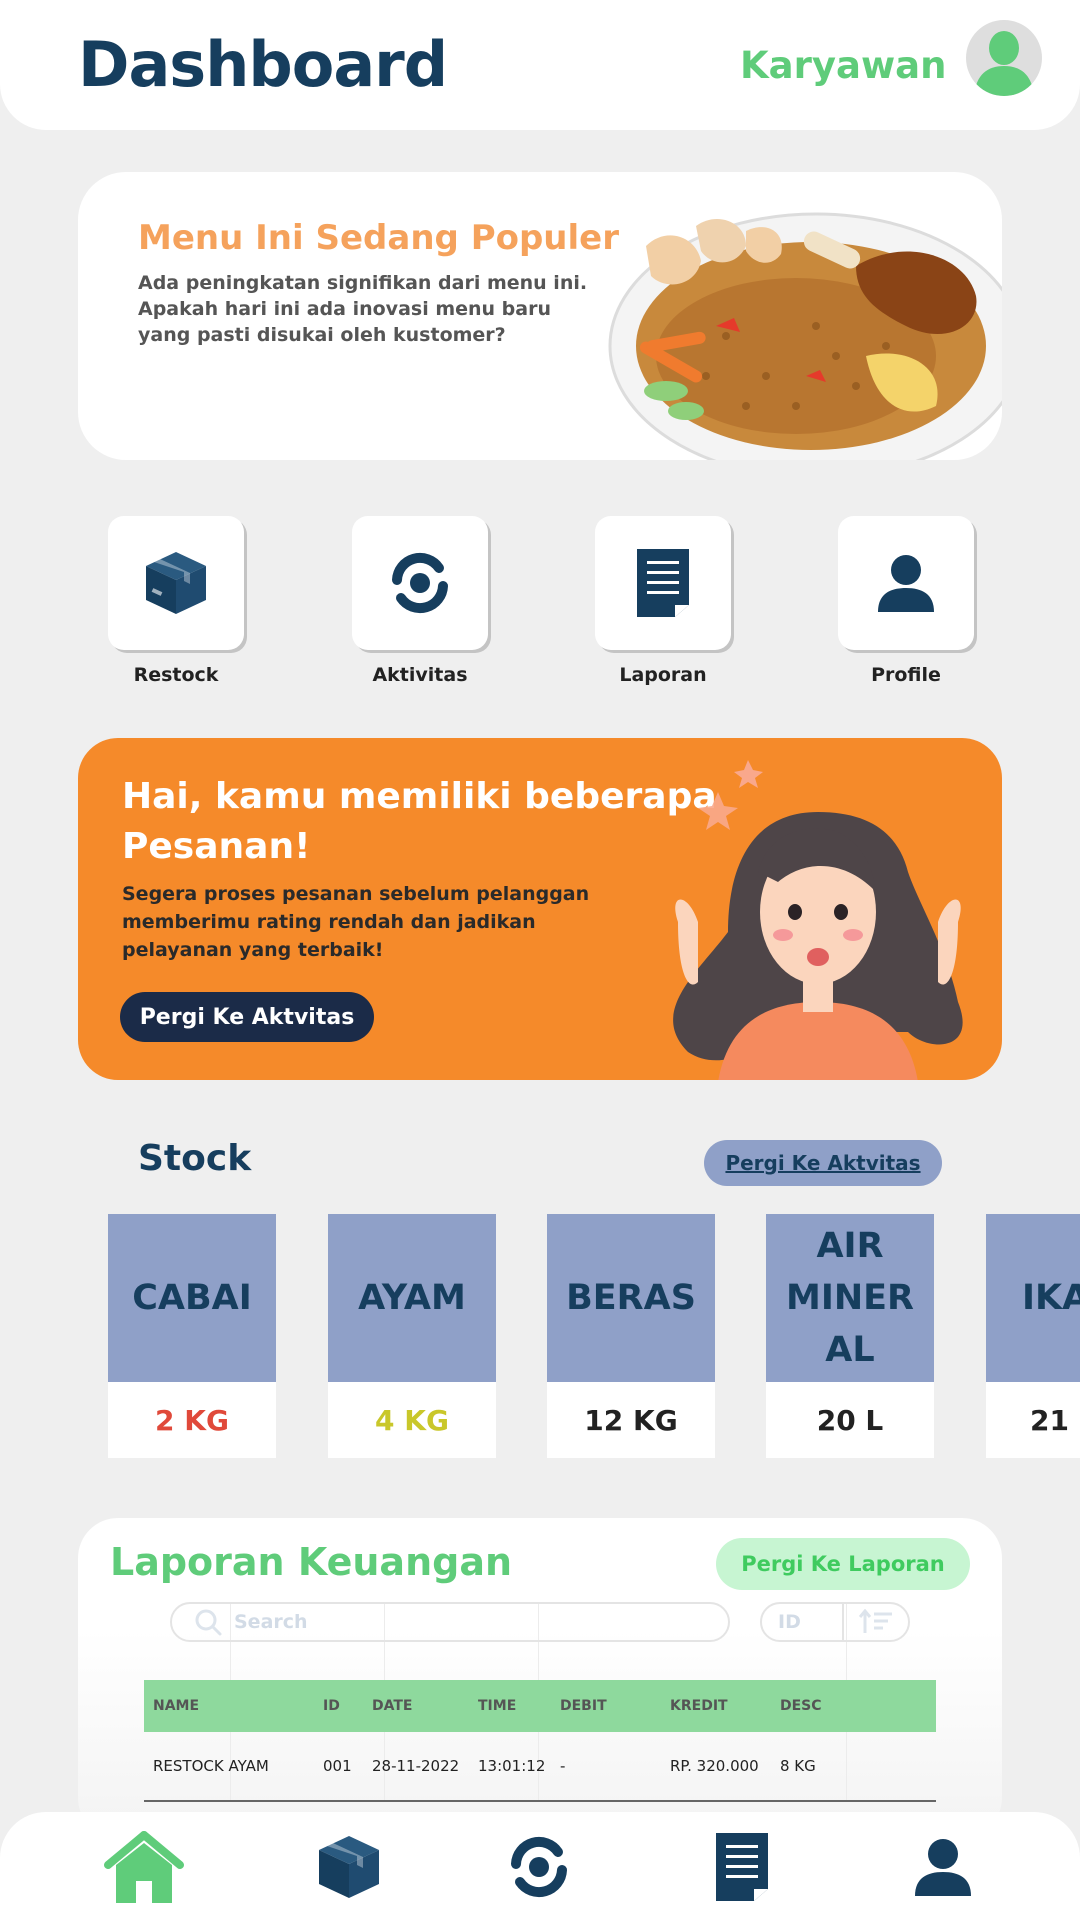  What do you see at coordinates (450, 1622) in the screenshot?
I see `search-input: Search` at bounding box center [450, 1622].